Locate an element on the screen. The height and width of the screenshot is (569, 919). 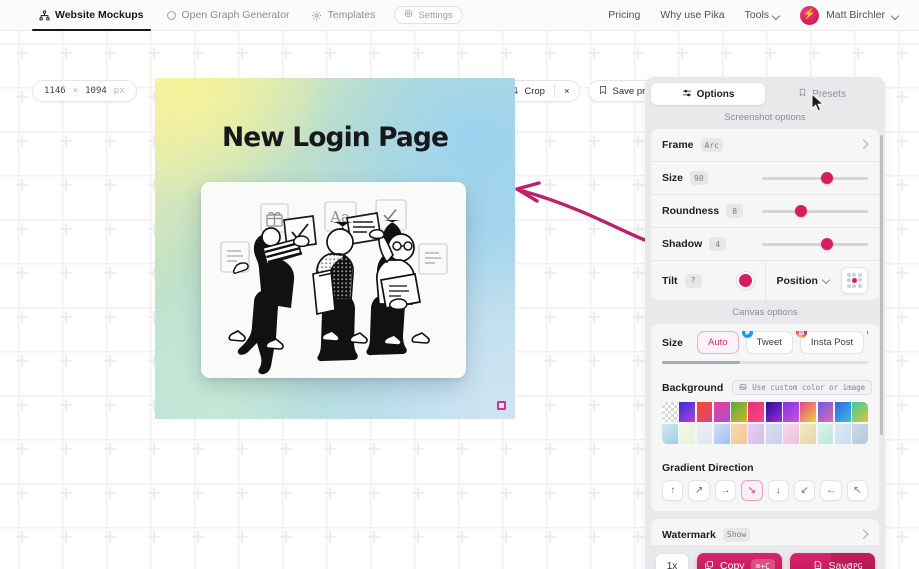
chip-insta-post: Insta Post is located at coordinates (830, 342).